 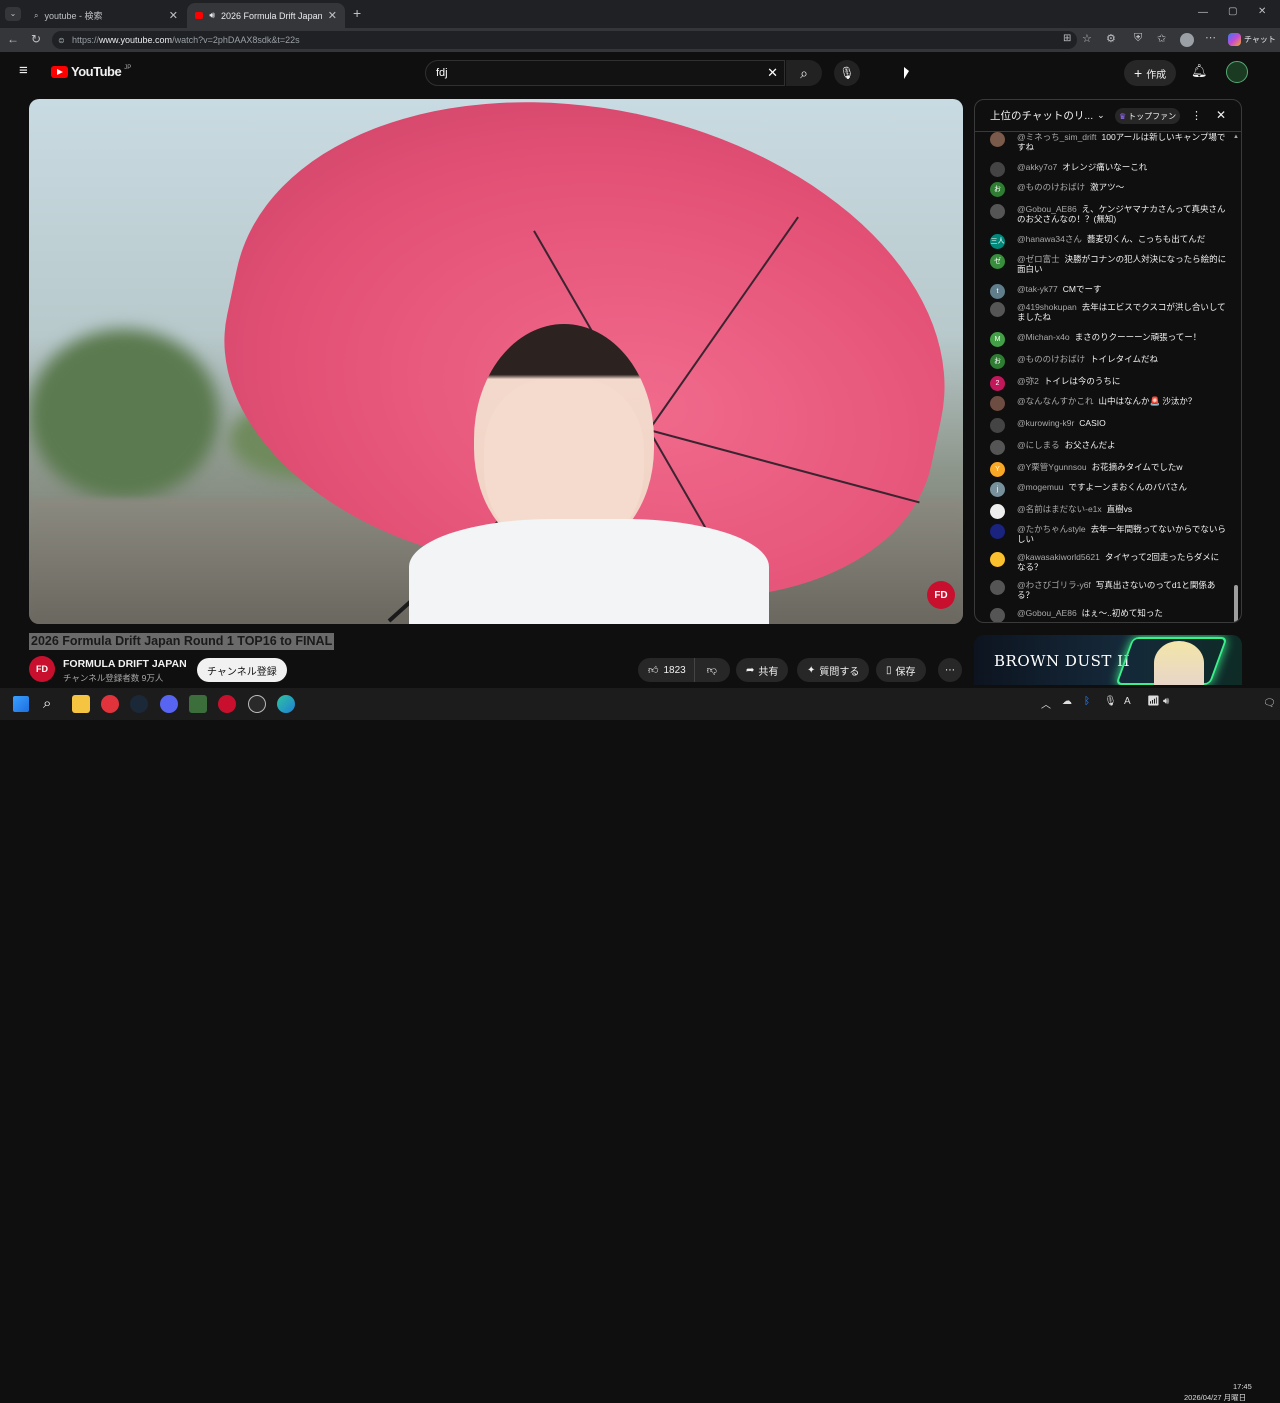 I want to click on maximize-icon: ▢, so click(x=1232, y=11).